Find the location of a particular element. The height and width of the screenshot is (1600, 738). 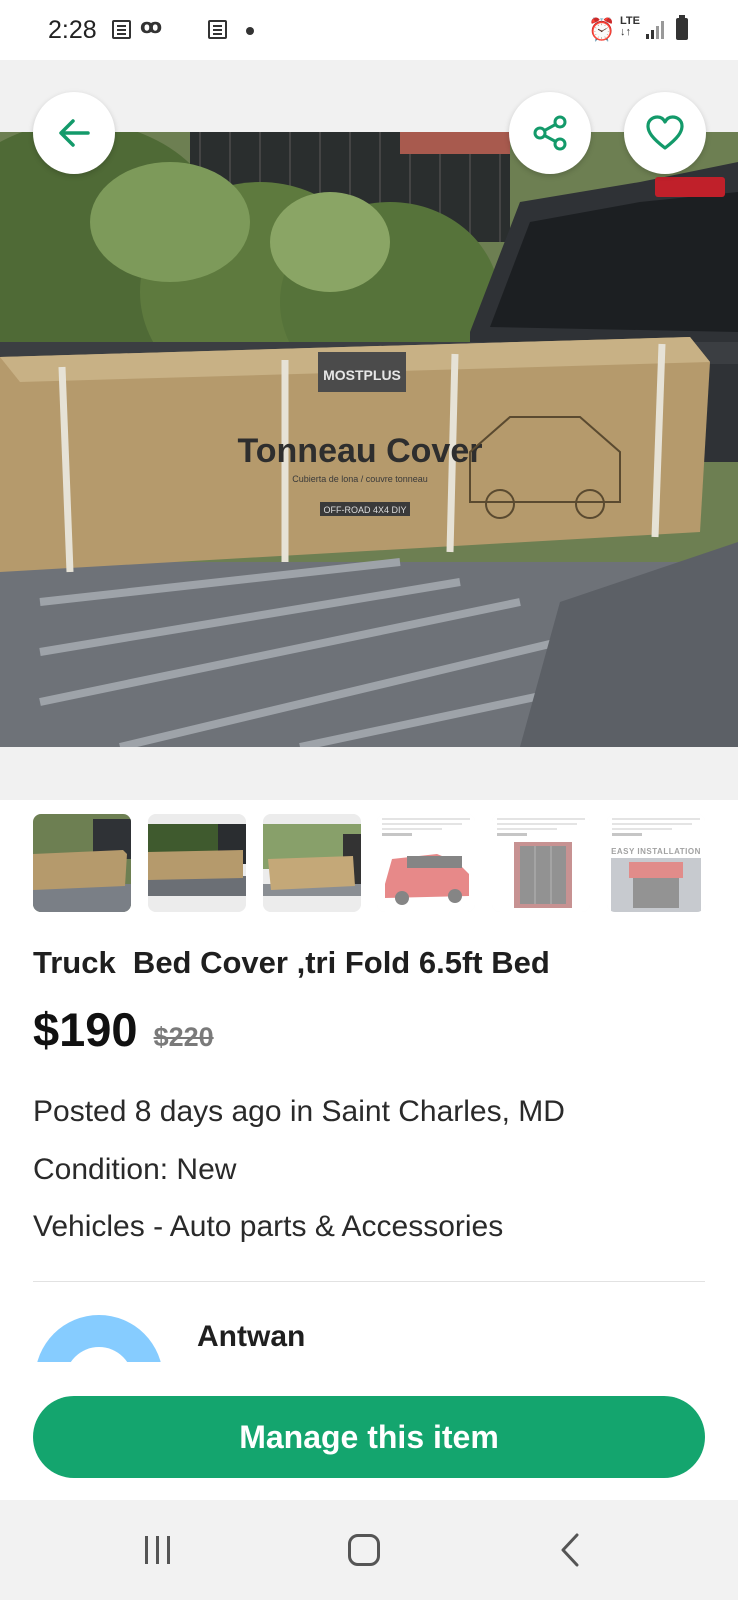

thumbnail-strip: EASY INSTALLATION is located at coordinates (369, 864).